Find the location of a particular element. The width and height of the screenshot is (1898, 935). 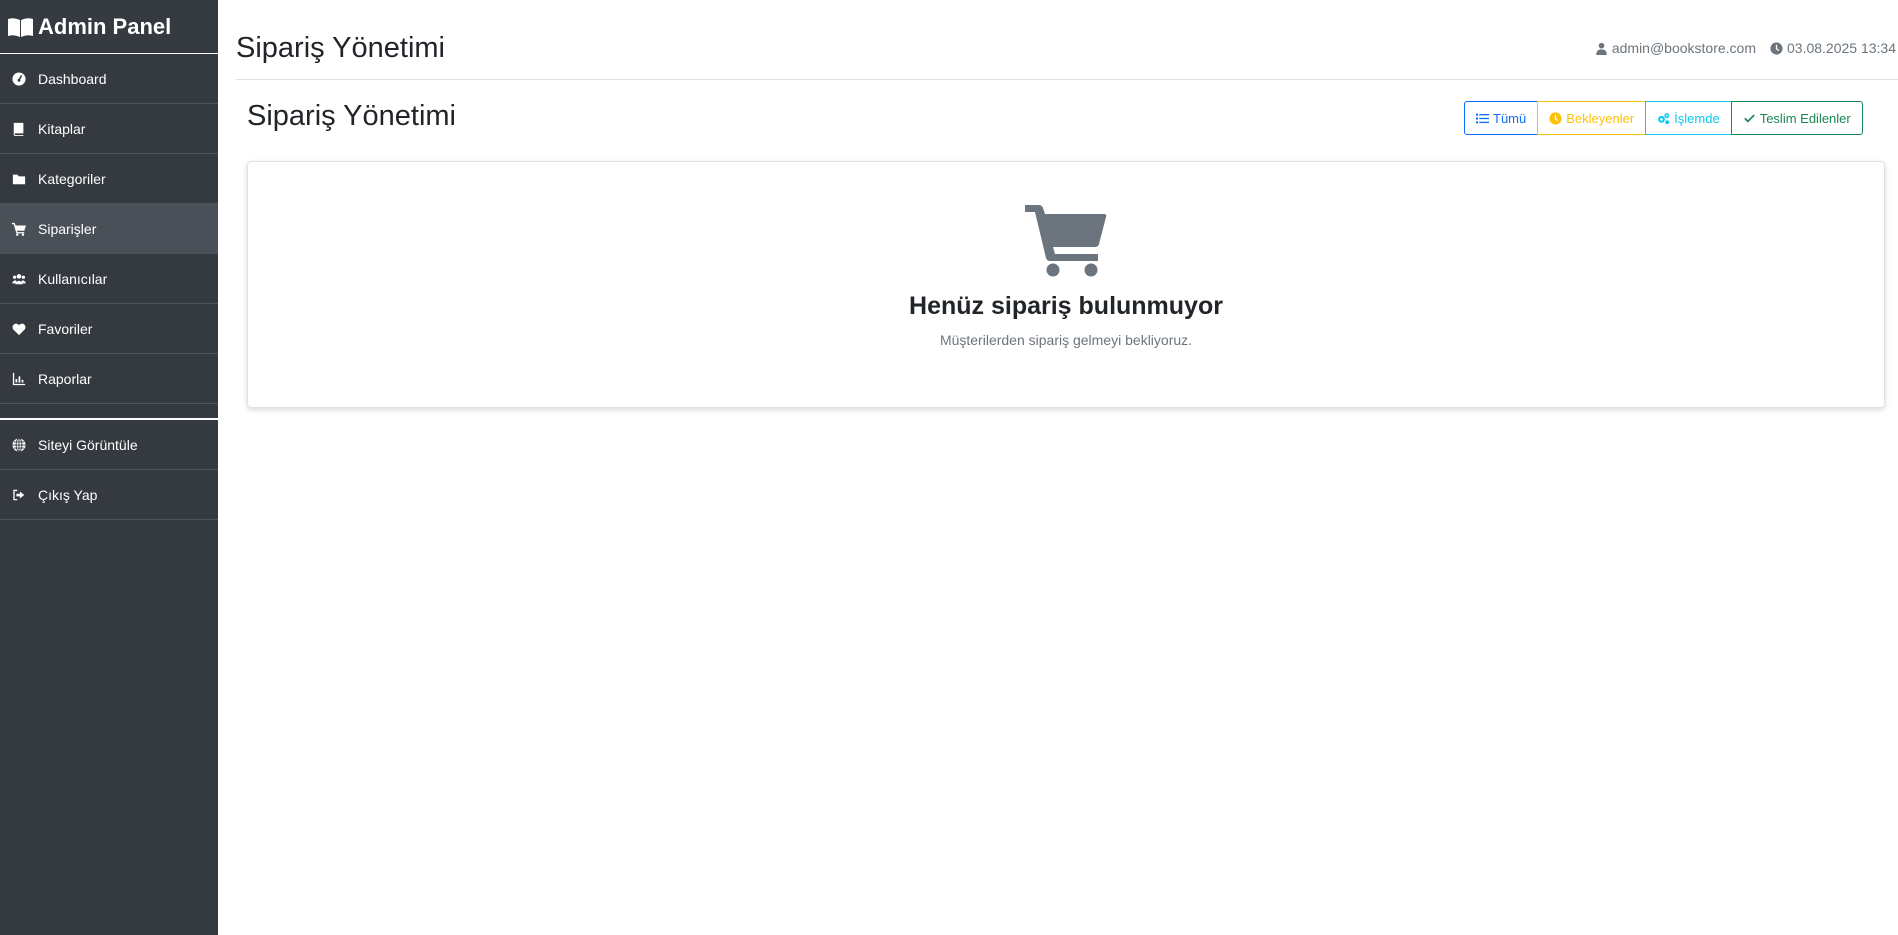

sidebar-item-siteyi-goruntule: Siteyi Görüntüle is located at coordinates (109, 445).